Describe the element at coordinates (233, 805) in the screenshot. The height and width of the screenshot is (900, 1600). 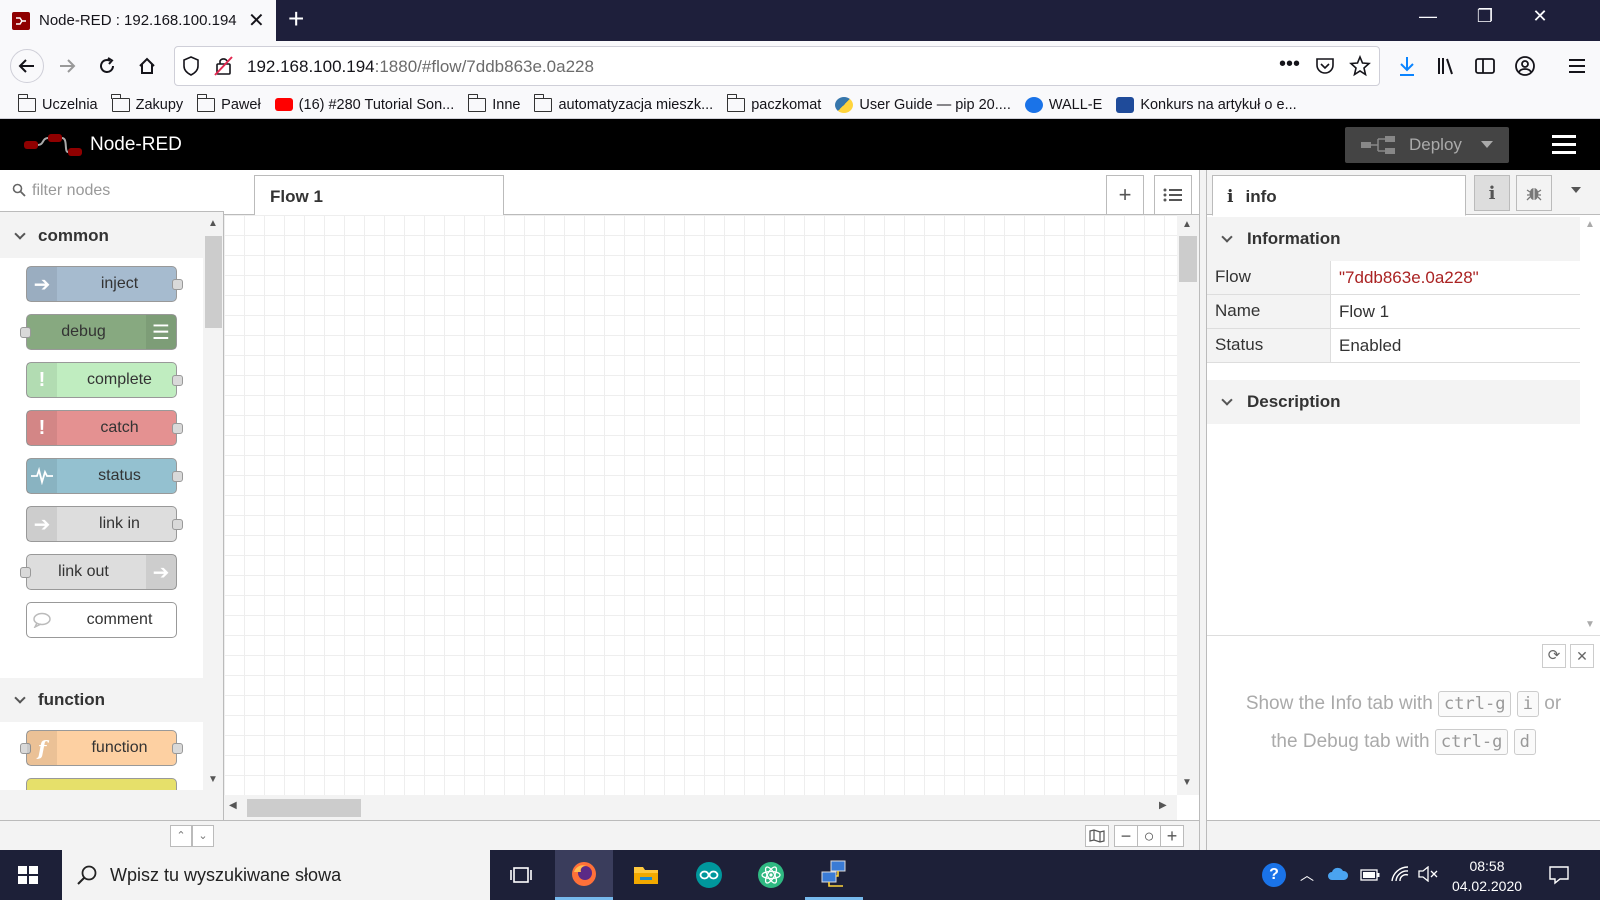
I see `chevron-left-icon: ◀` at that location.